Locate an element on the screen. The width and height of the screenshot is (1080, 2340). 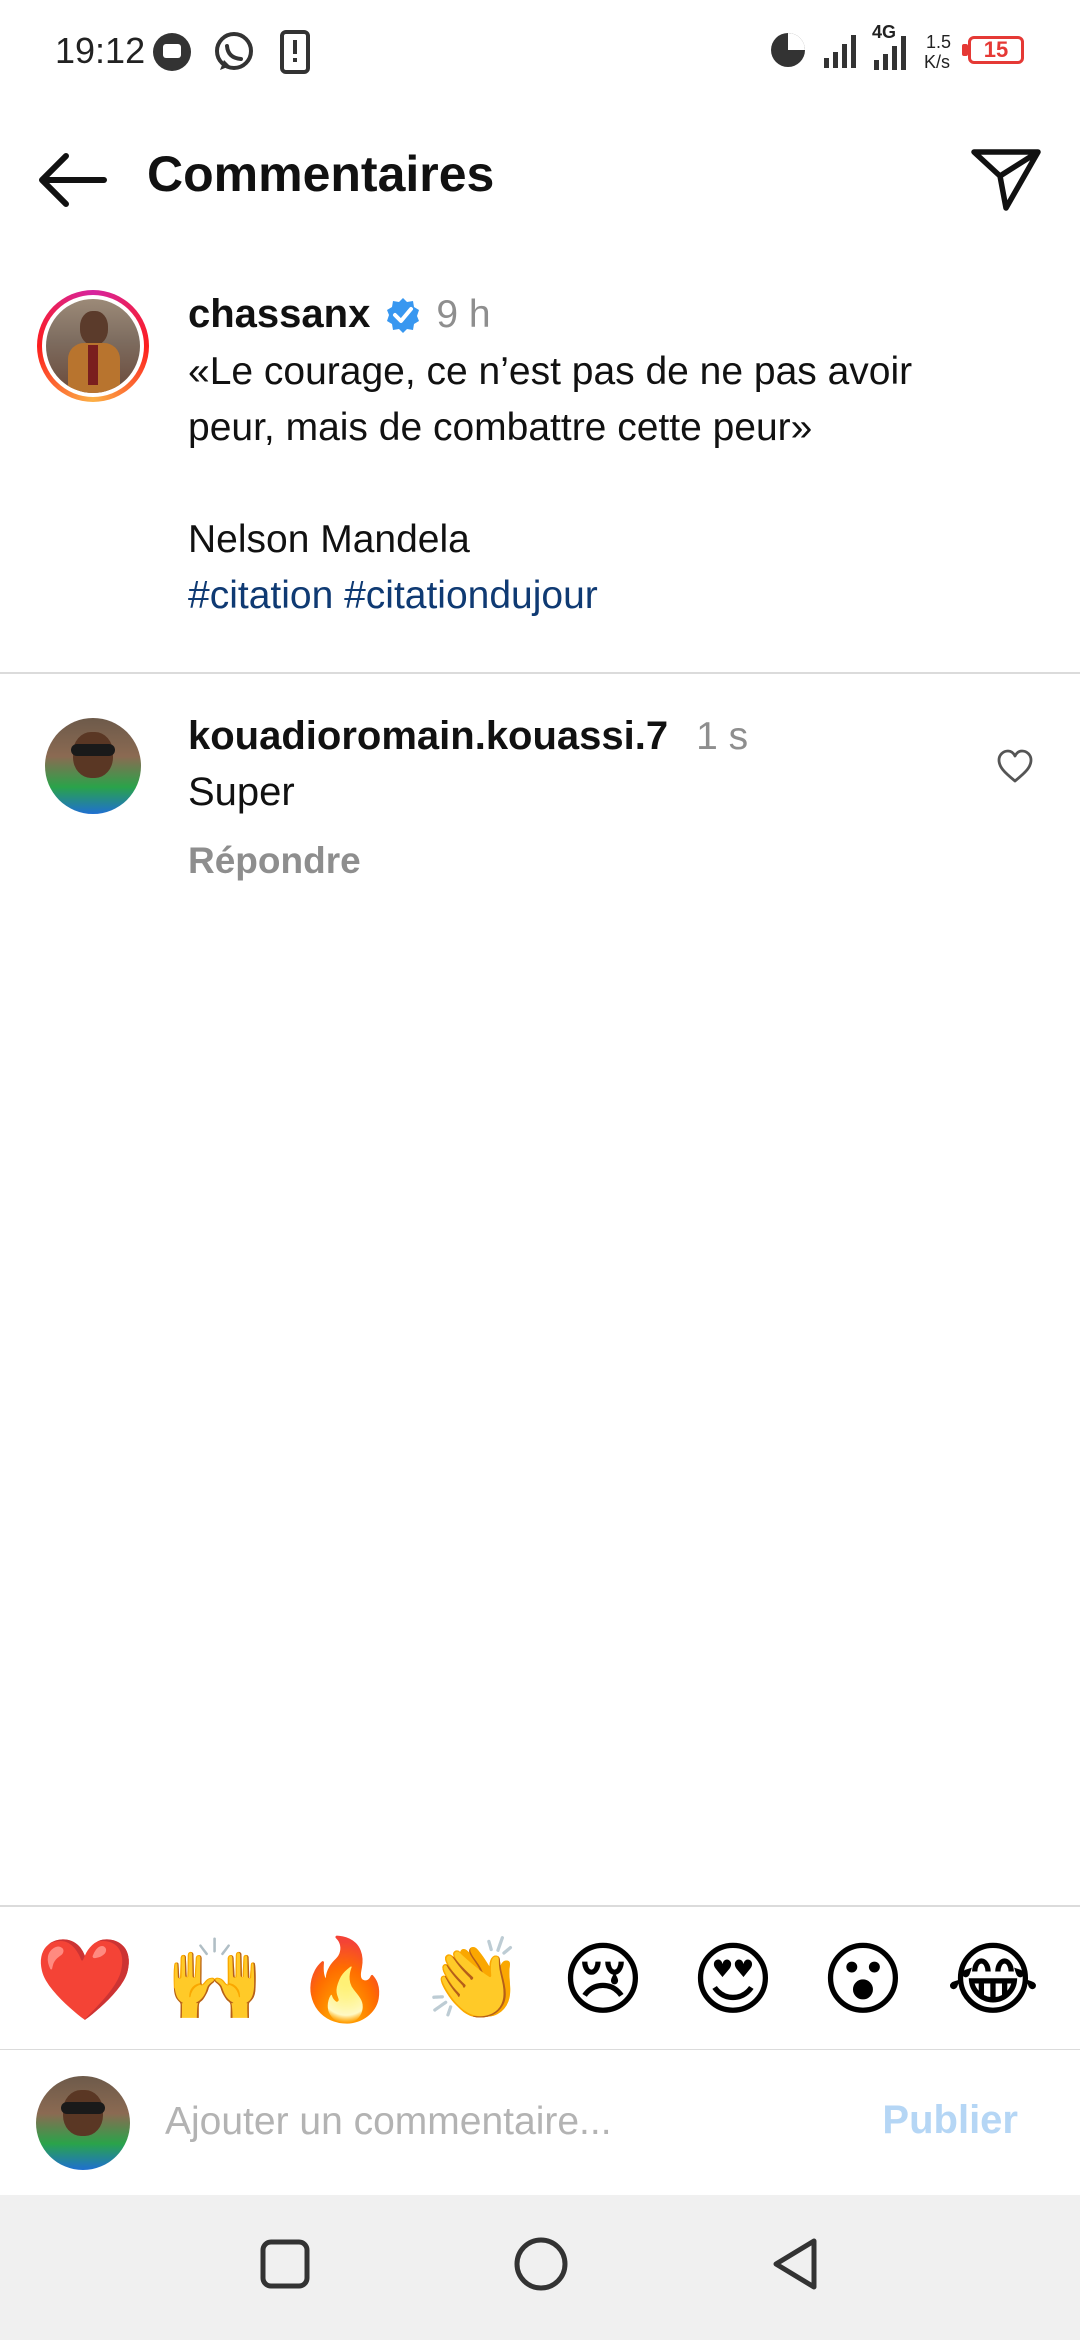
post-time: 9 h is located at coordinates (463, 314).